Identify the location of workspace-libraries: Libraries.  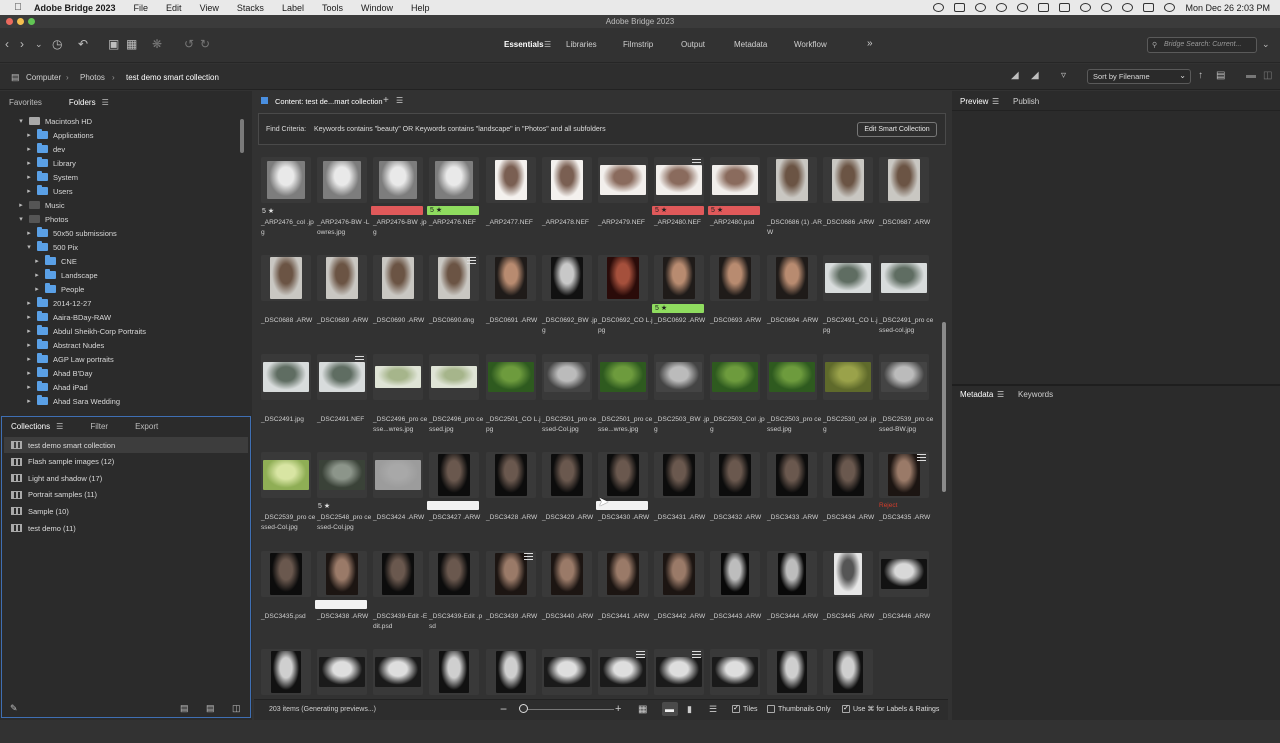
(581, 44).